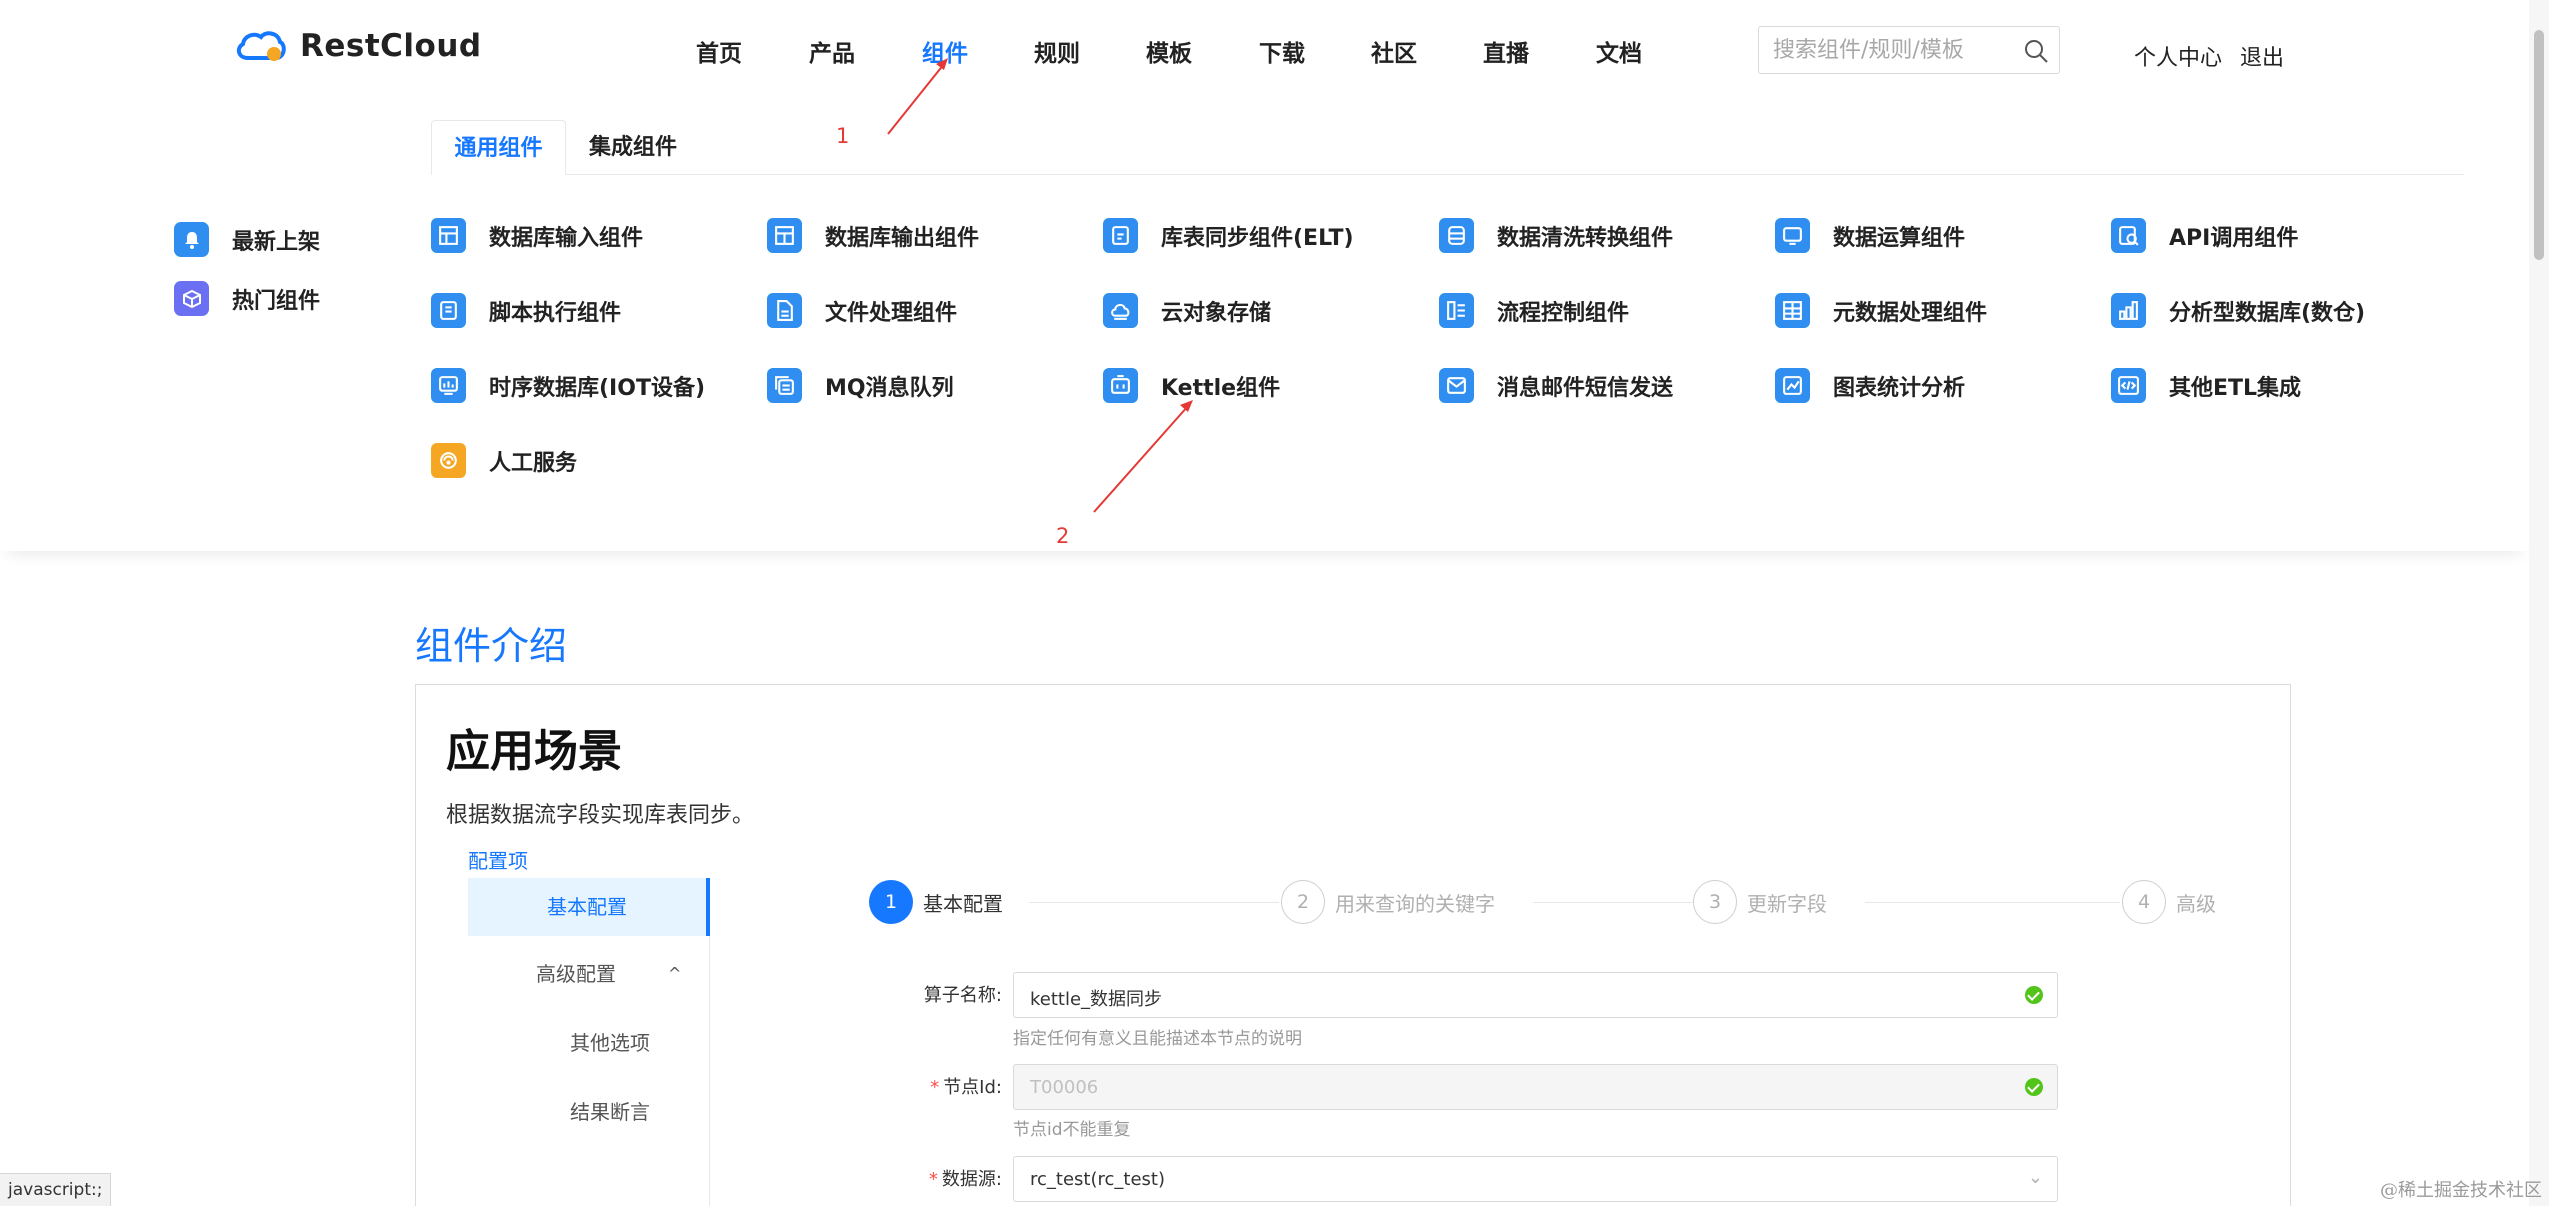 This screenshot has width=2549, height=1206. What do you see at coordinates (902, 238) in the screenshot?
I see `component-label: 数据库输出组件` at bounding box center [902, 238].